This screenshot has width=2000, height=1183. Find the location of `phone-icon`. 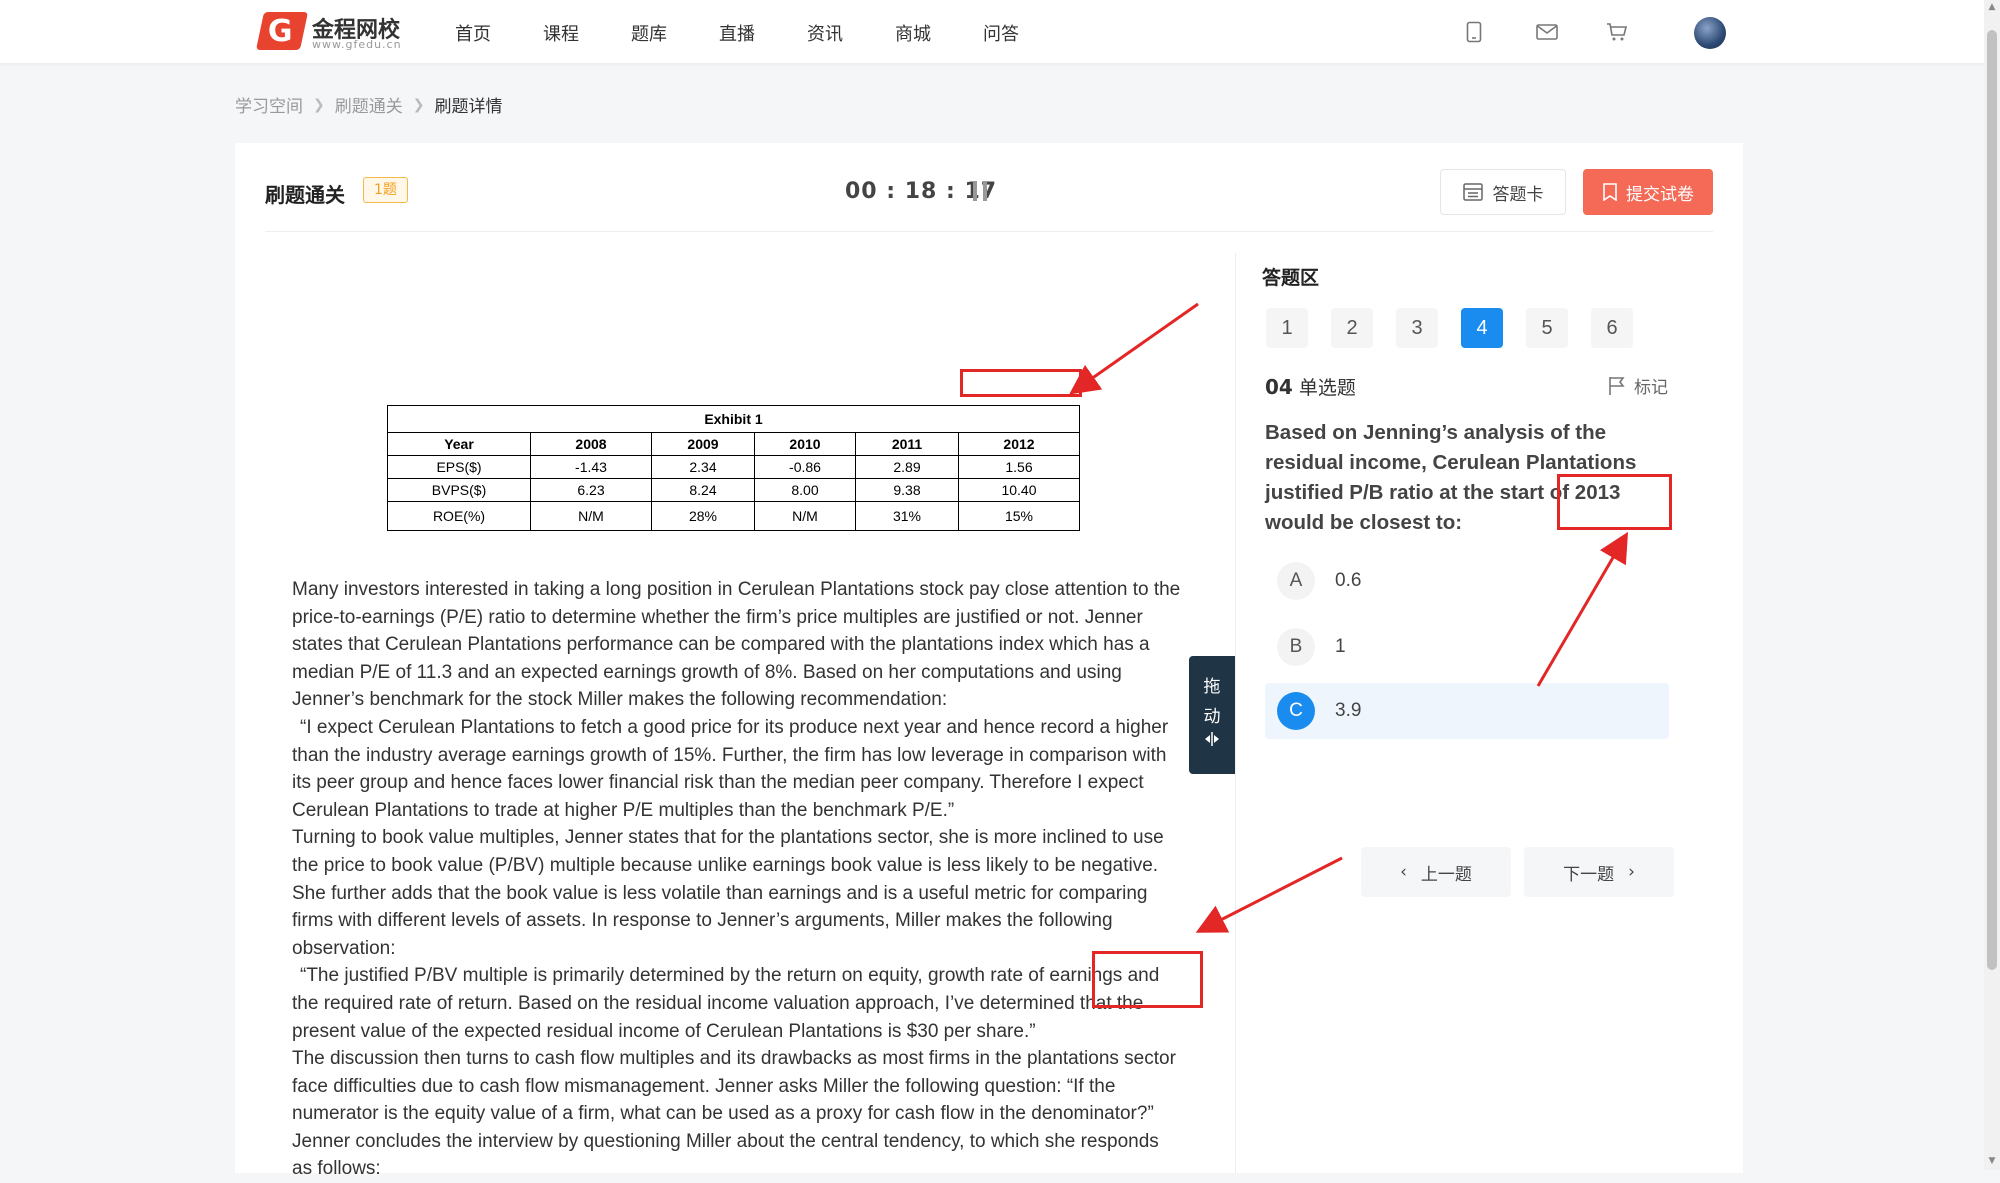

phone-icon is located at coordinates (1501, 32).